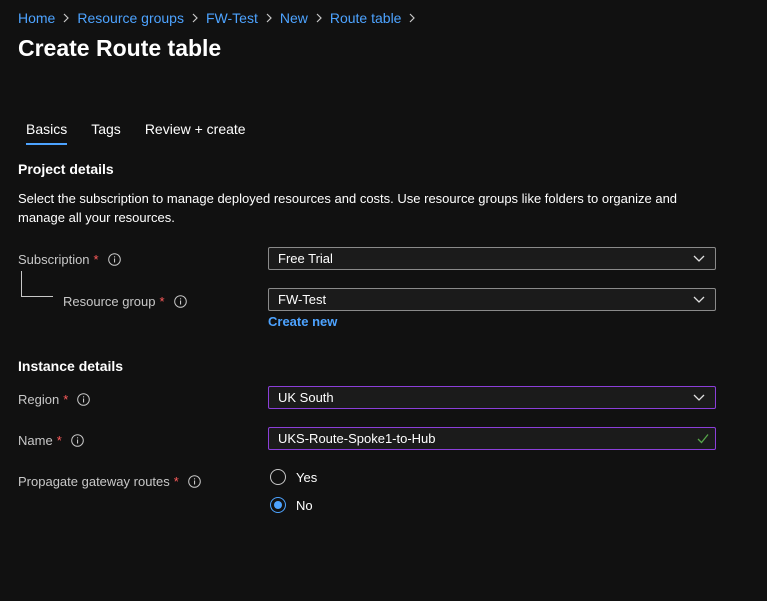 Image resolution: width=767 pixels, height=601 pixels. Describe the element at coordinates (294, 18) in the screenshot. I see `breadcrumb-new: New` at that location.